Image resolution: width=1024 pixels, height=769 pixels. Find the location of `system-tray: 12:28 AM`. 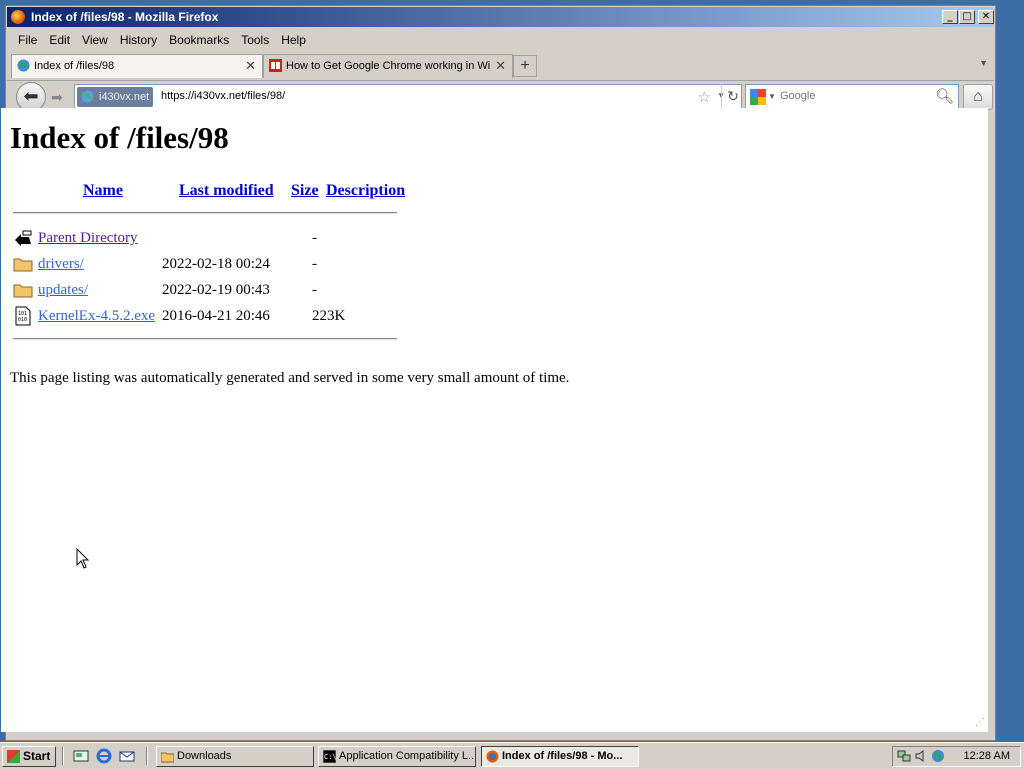

system-tray: 12:28 AM is located at coordinates (956, 756).